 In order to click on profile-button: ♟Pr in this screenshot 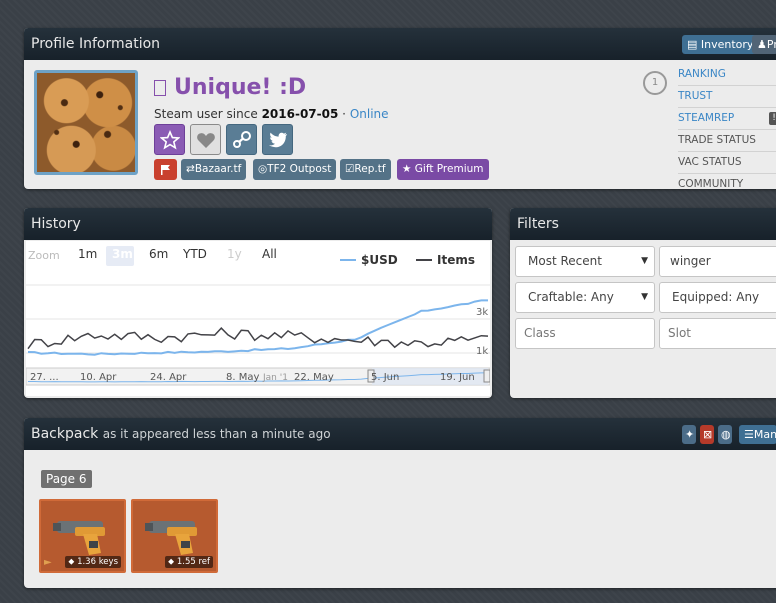, I will do `click(764, 44)`.